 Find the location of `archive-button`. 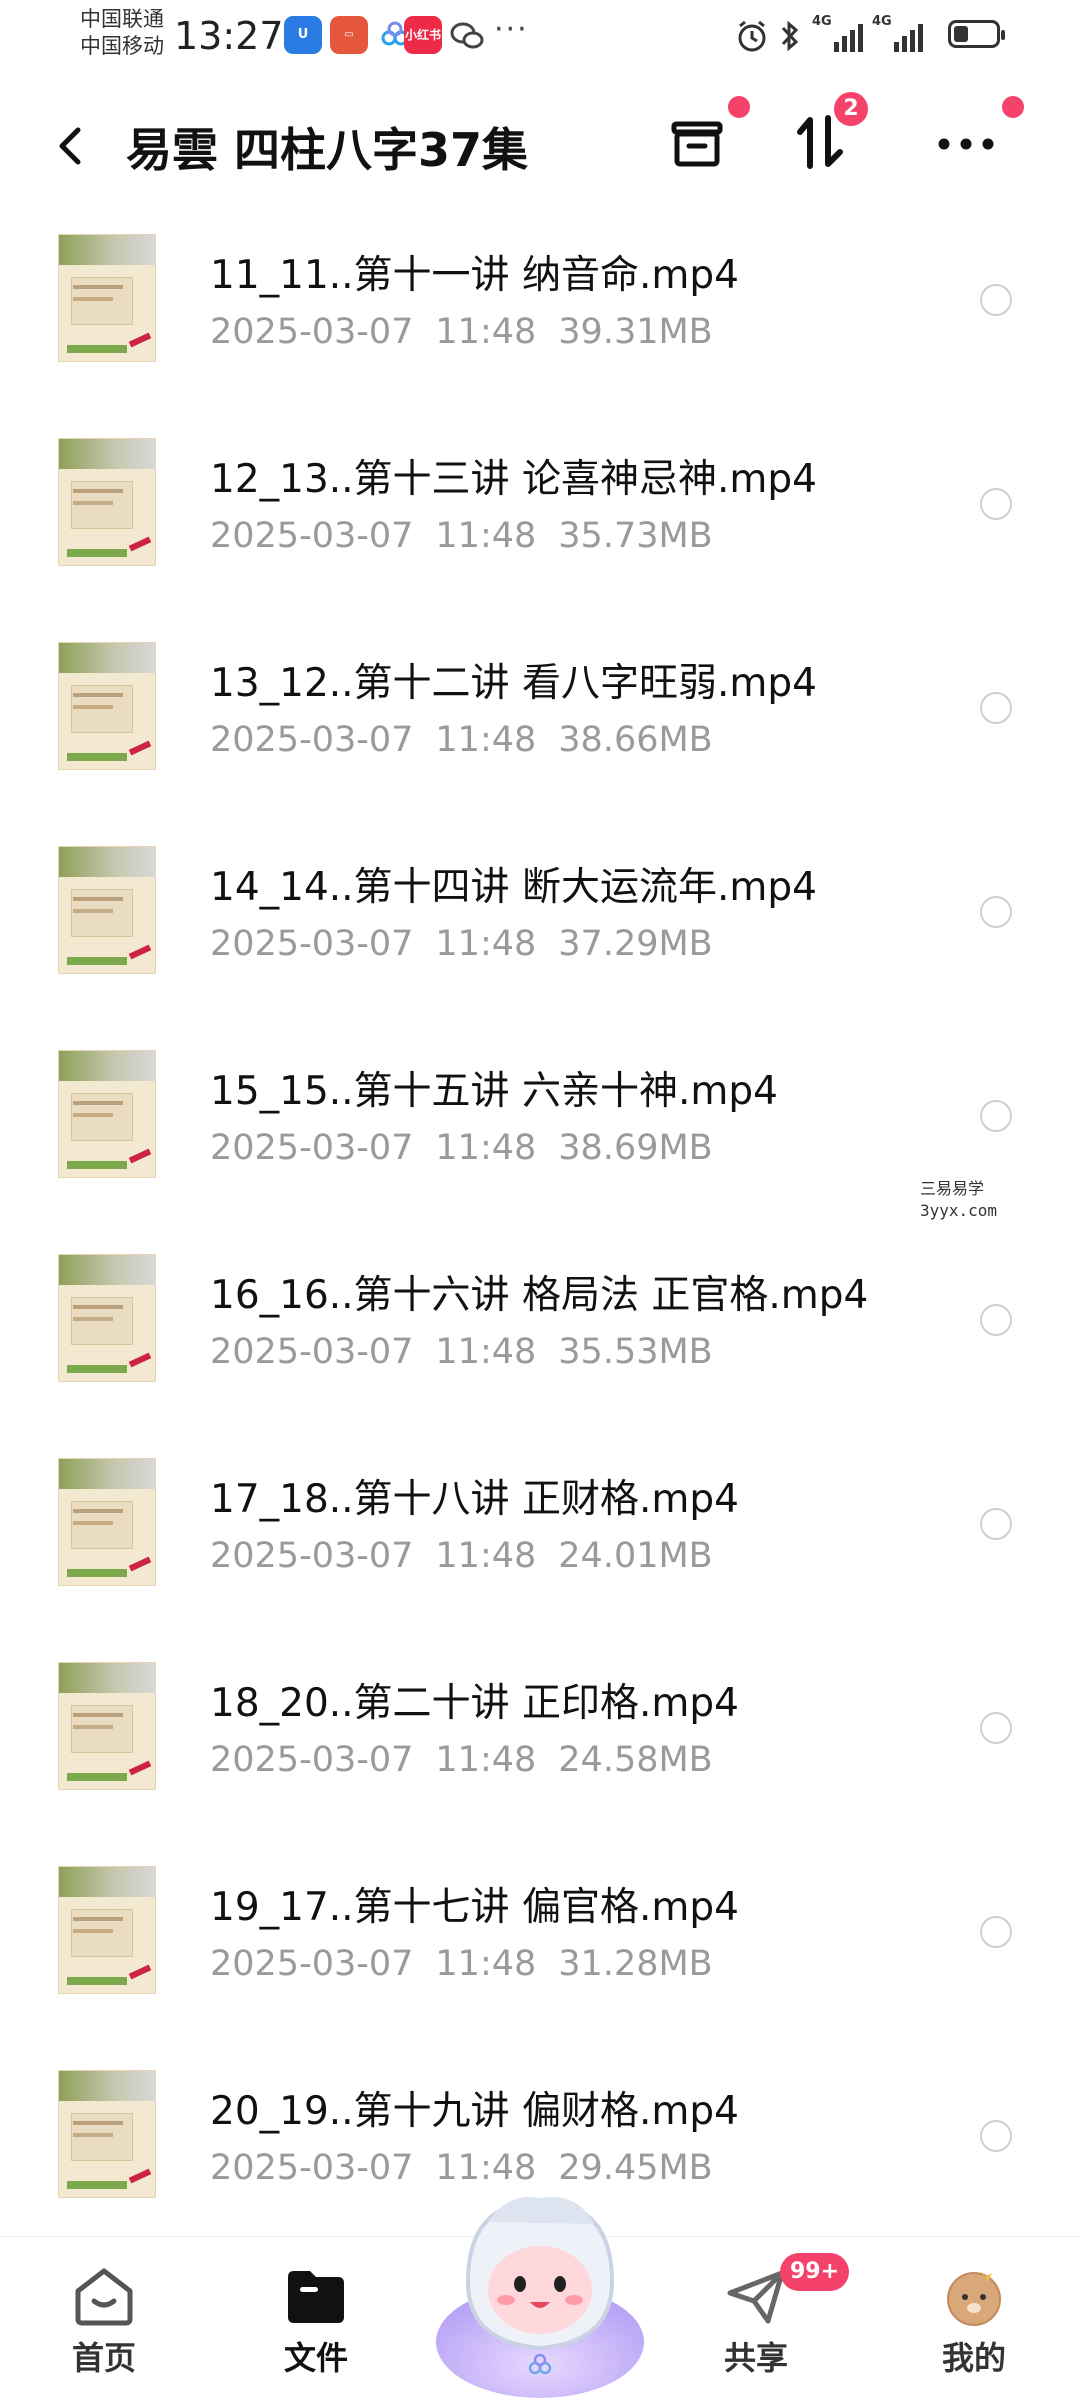

archive-button is located at coordinates (705, 139).